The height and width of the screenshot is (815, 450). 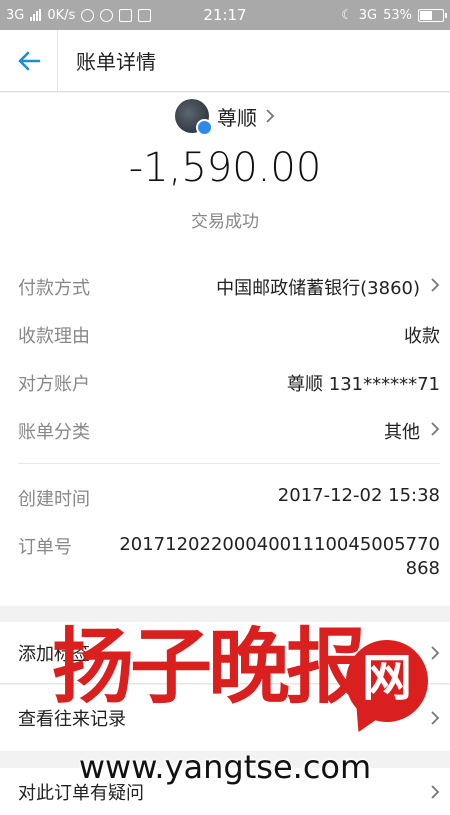 What do you see at coordinates (229, 431) in the screenshot?
I see `detail-row-category: 账单分类 其他` at bounding box center [229, 431].